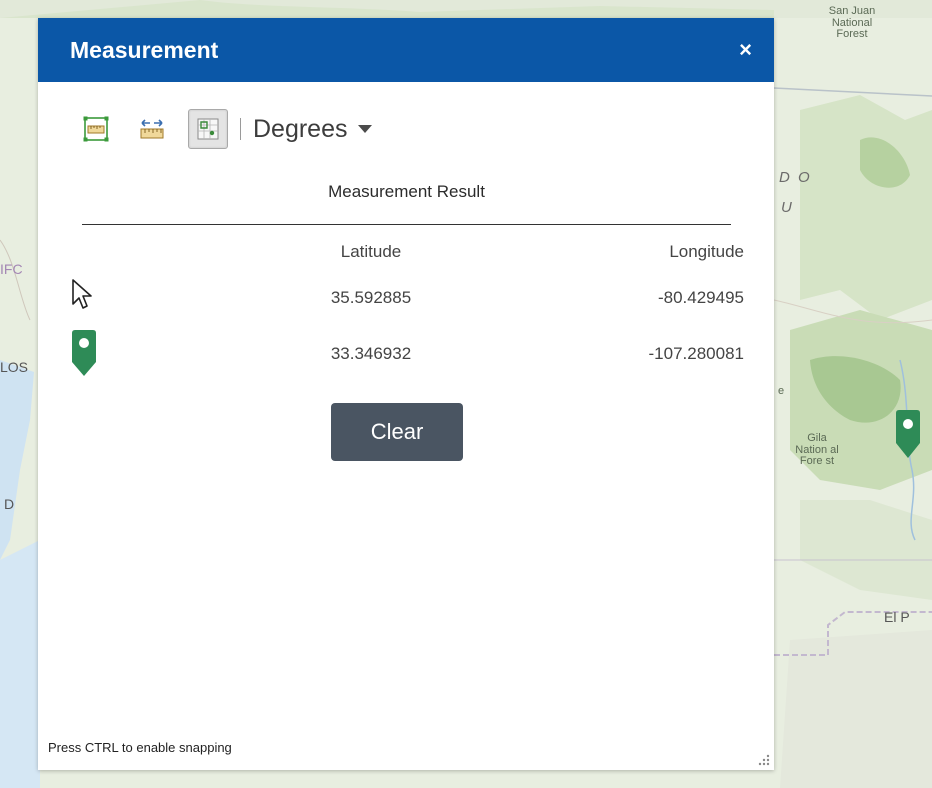  I want to click on map-label-el-paso: El P, so click(897, 617).